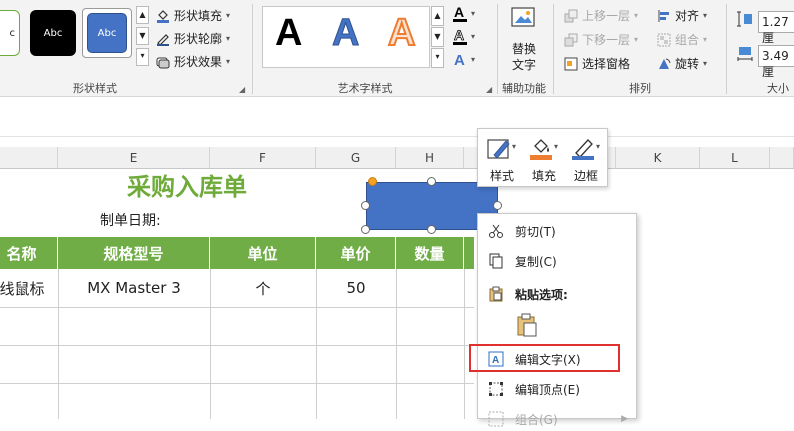 The image size is (794, 431). Describe the element at coordinates (397, 117) in the screenshot. I see `formula-bar-area` at that location.